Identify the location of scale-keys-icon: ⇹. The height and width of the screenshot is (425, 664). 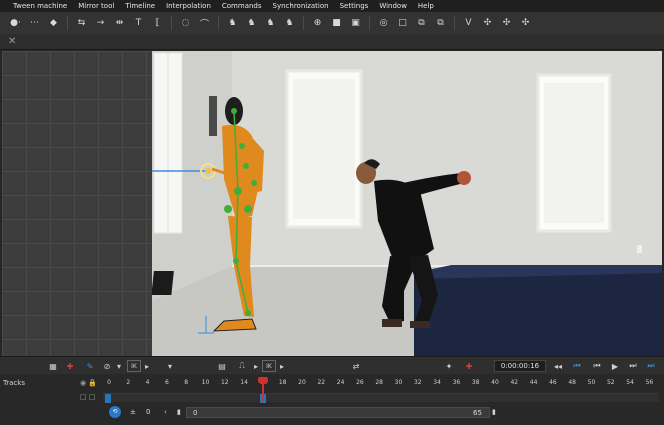
(119, 23).